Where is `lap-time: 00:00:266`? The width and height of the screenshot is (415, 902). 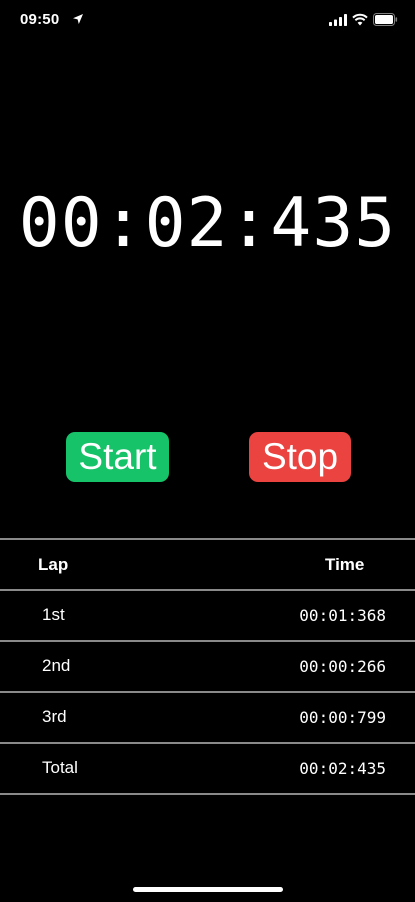
lap-time: 00:00:266 is located at coordinates (342, 666).